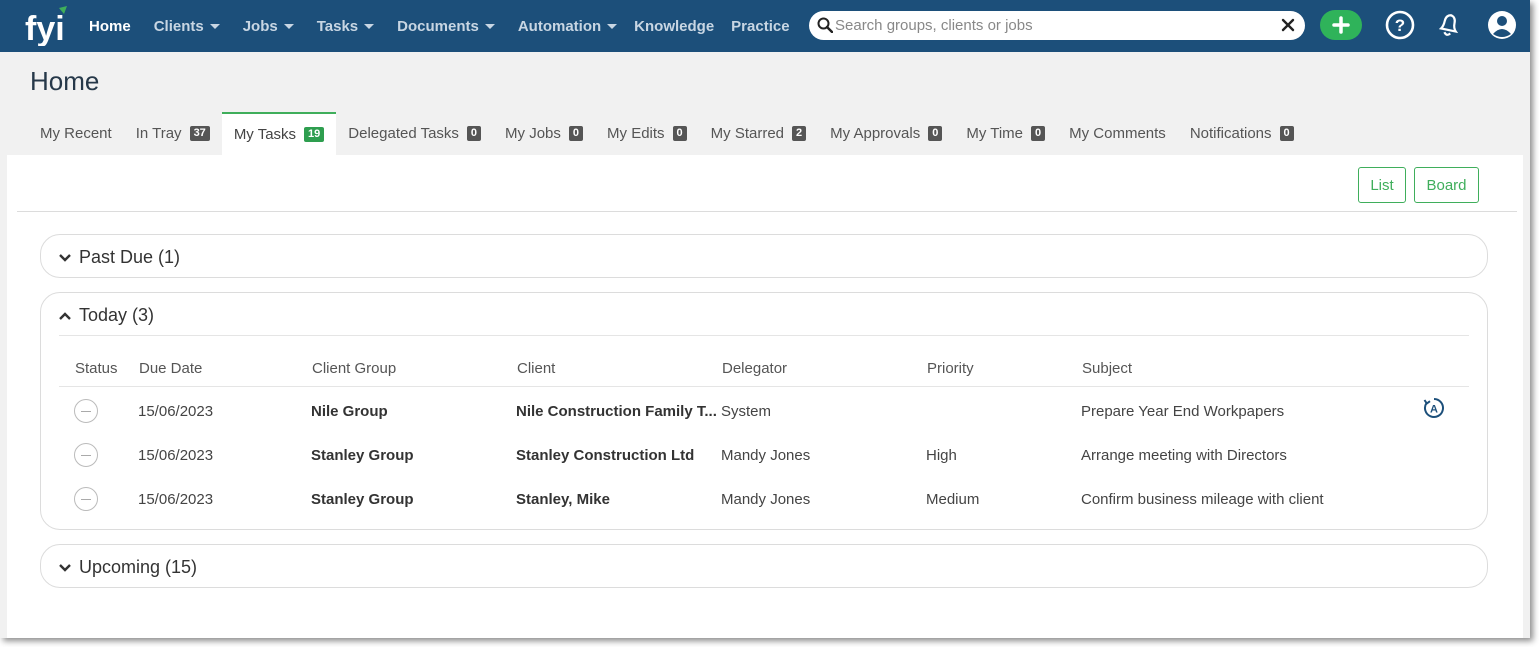 Image resolution: width=1539 pixels, height=647 pixels. What do you see at coordinates (138, 567) in the screenshot?
I see `section-title: Upcoming (15)` at bounding box center [138, 567].